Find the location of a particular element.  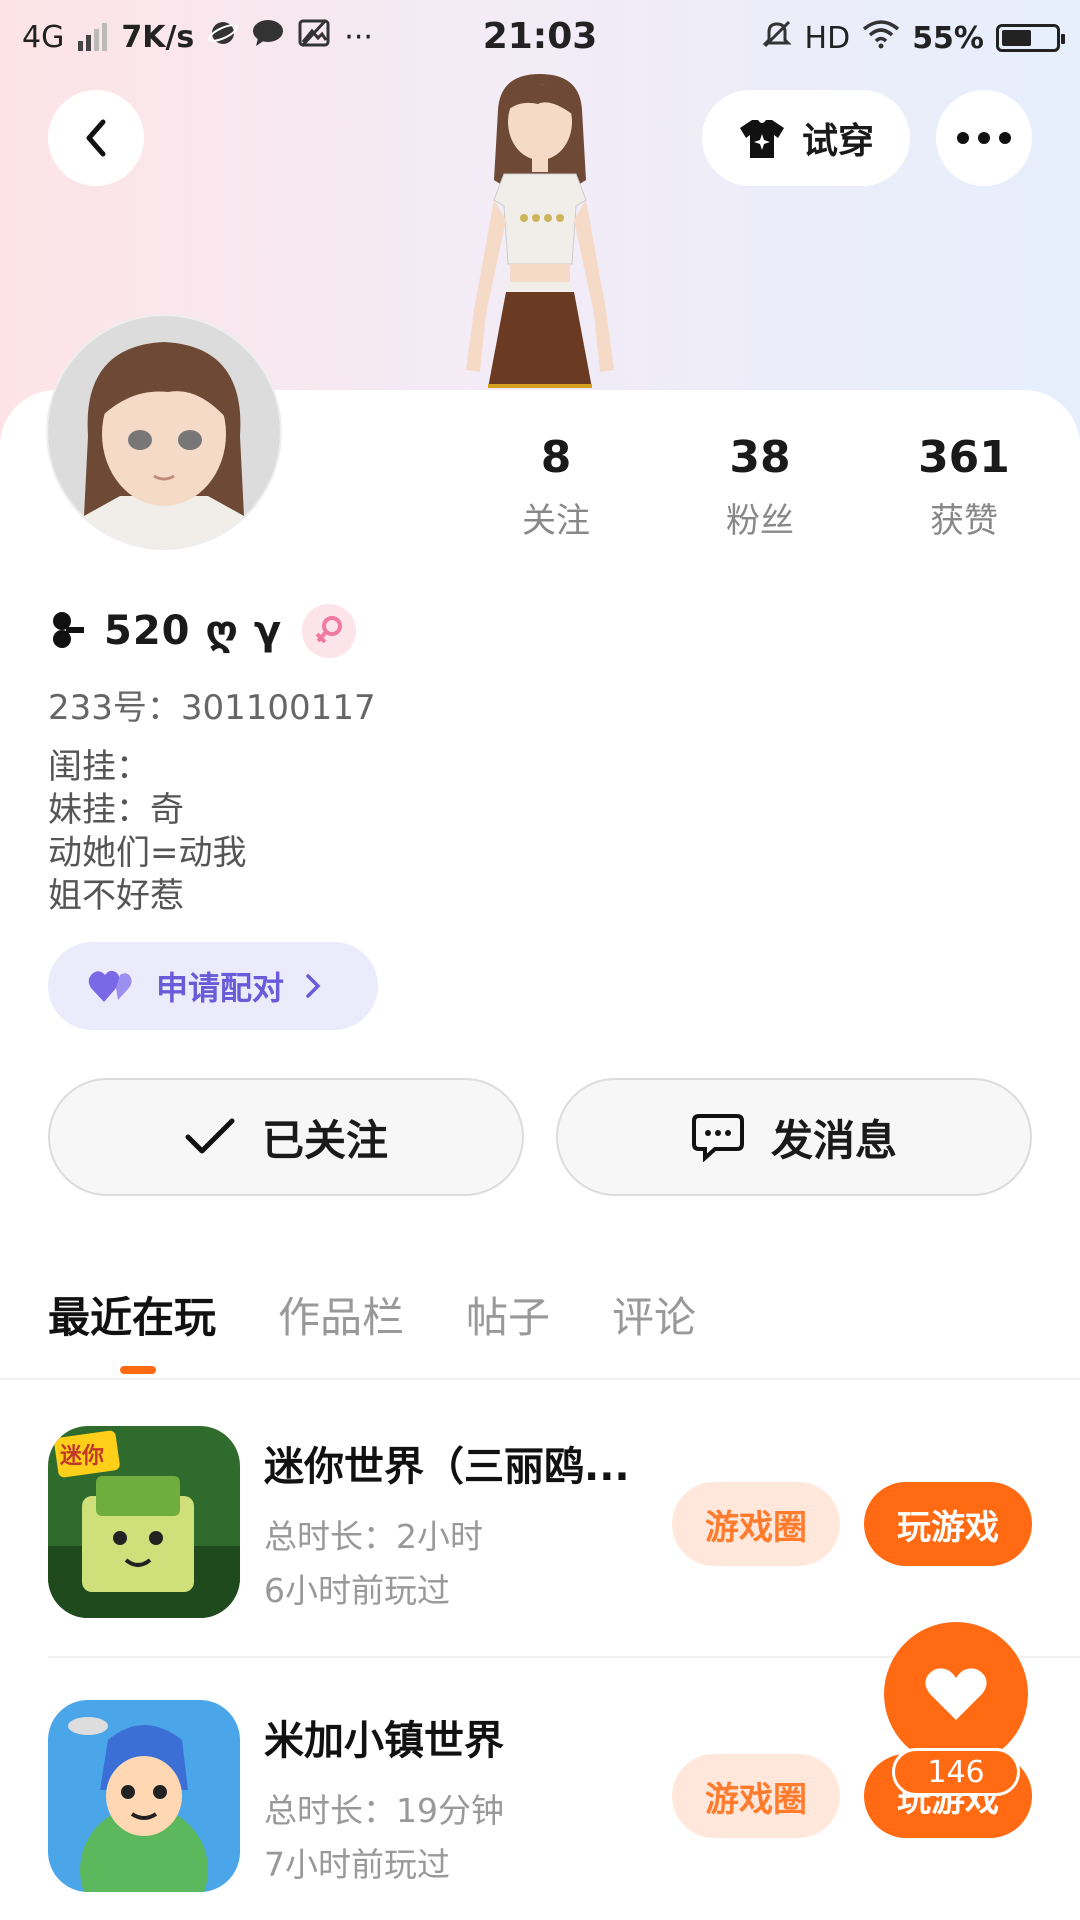

avatar is located at coordinates (164, 432).